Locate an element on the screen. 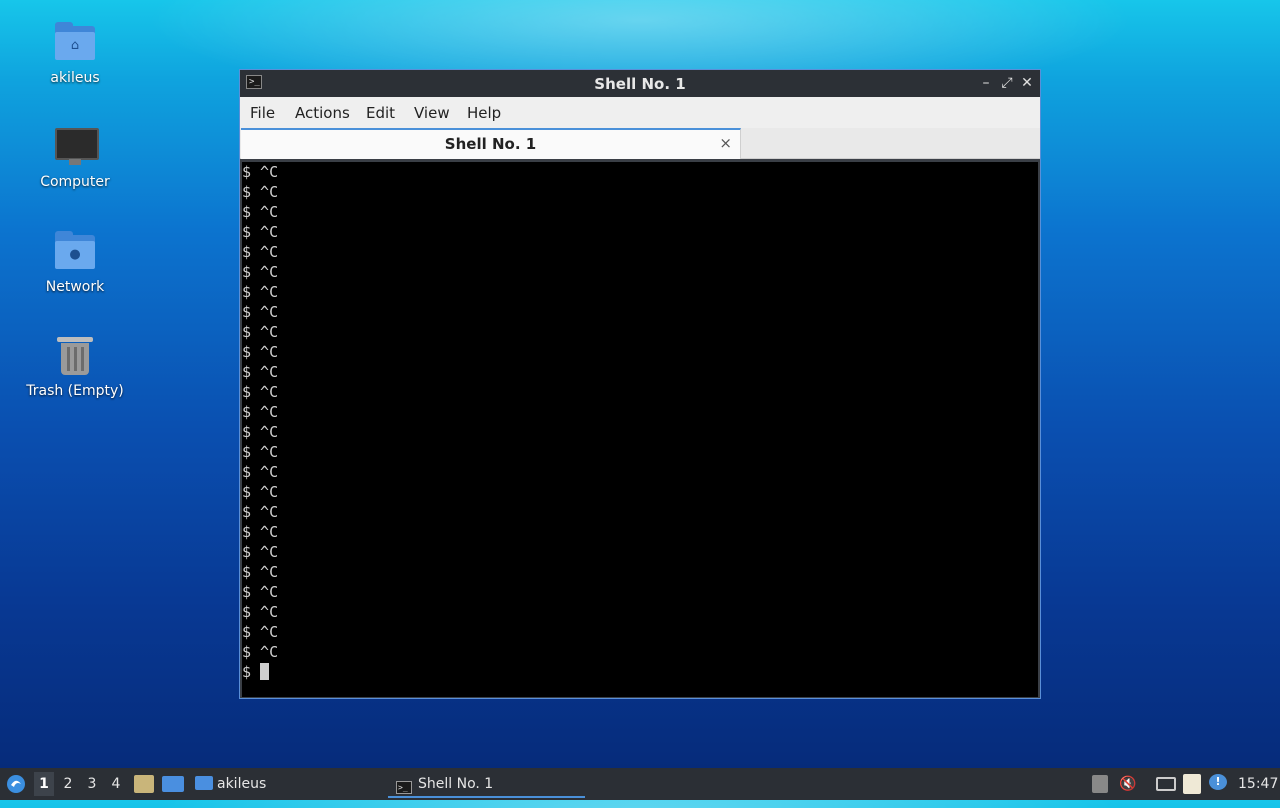 The image size is (1280, 808). terminal-icon: >_ is located at coordinates (404, 787).